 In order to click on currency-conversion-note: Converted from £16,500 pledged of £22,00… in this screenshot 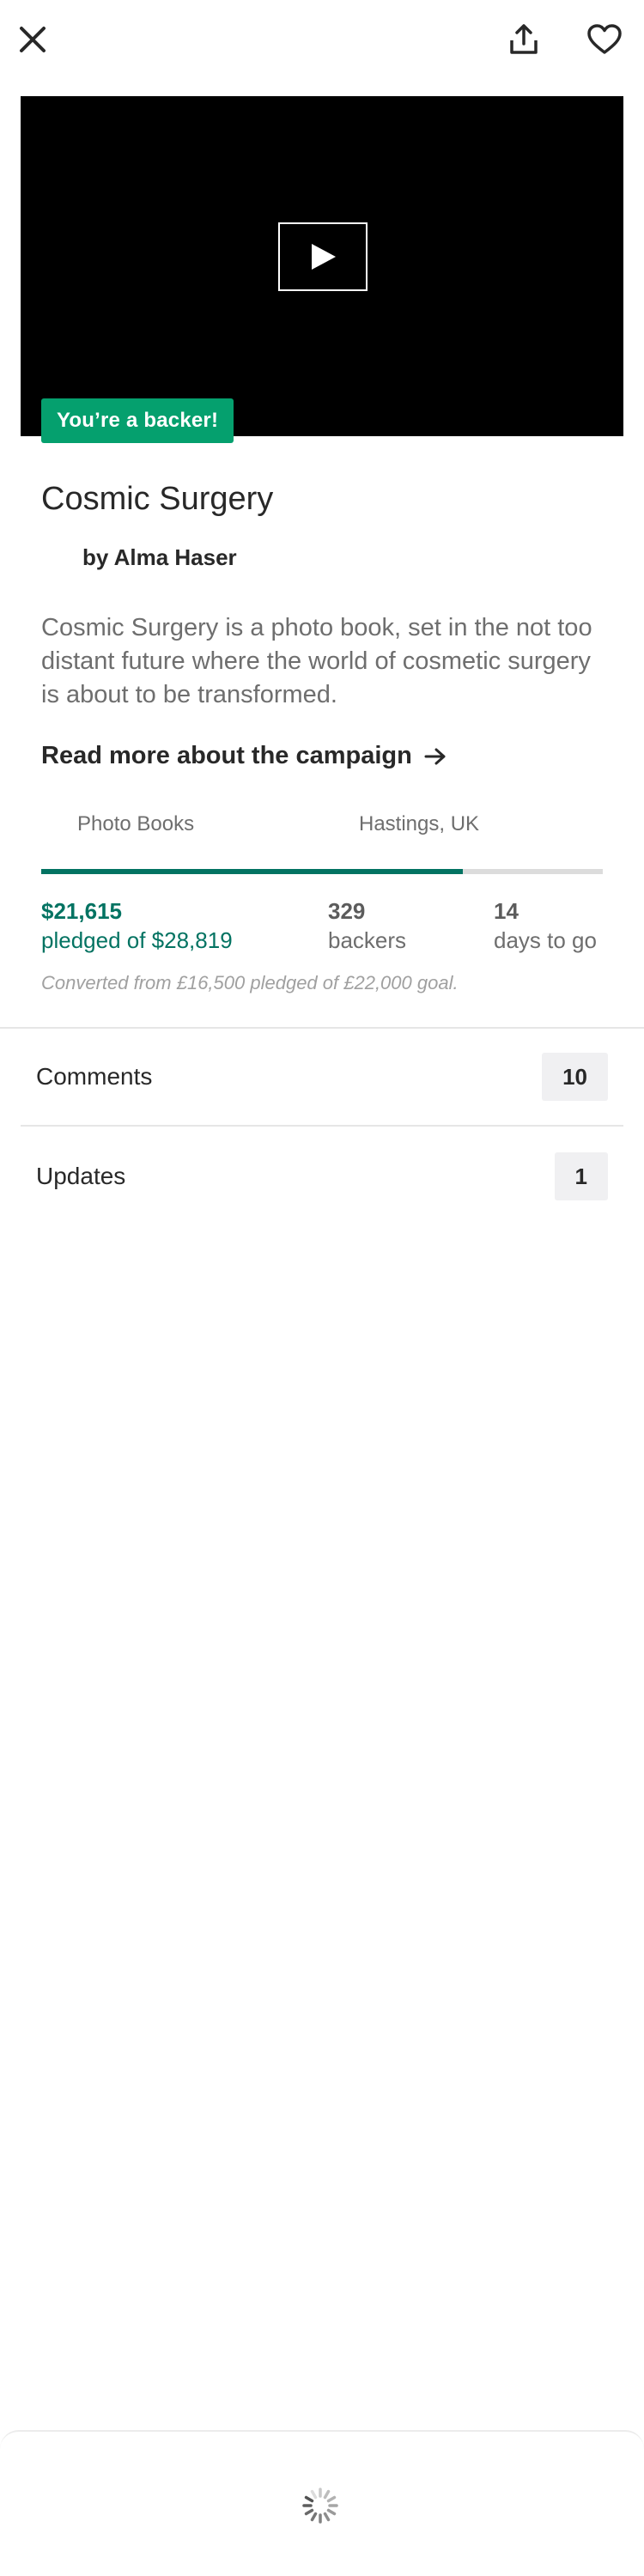, I will do `click(250, 983)`.